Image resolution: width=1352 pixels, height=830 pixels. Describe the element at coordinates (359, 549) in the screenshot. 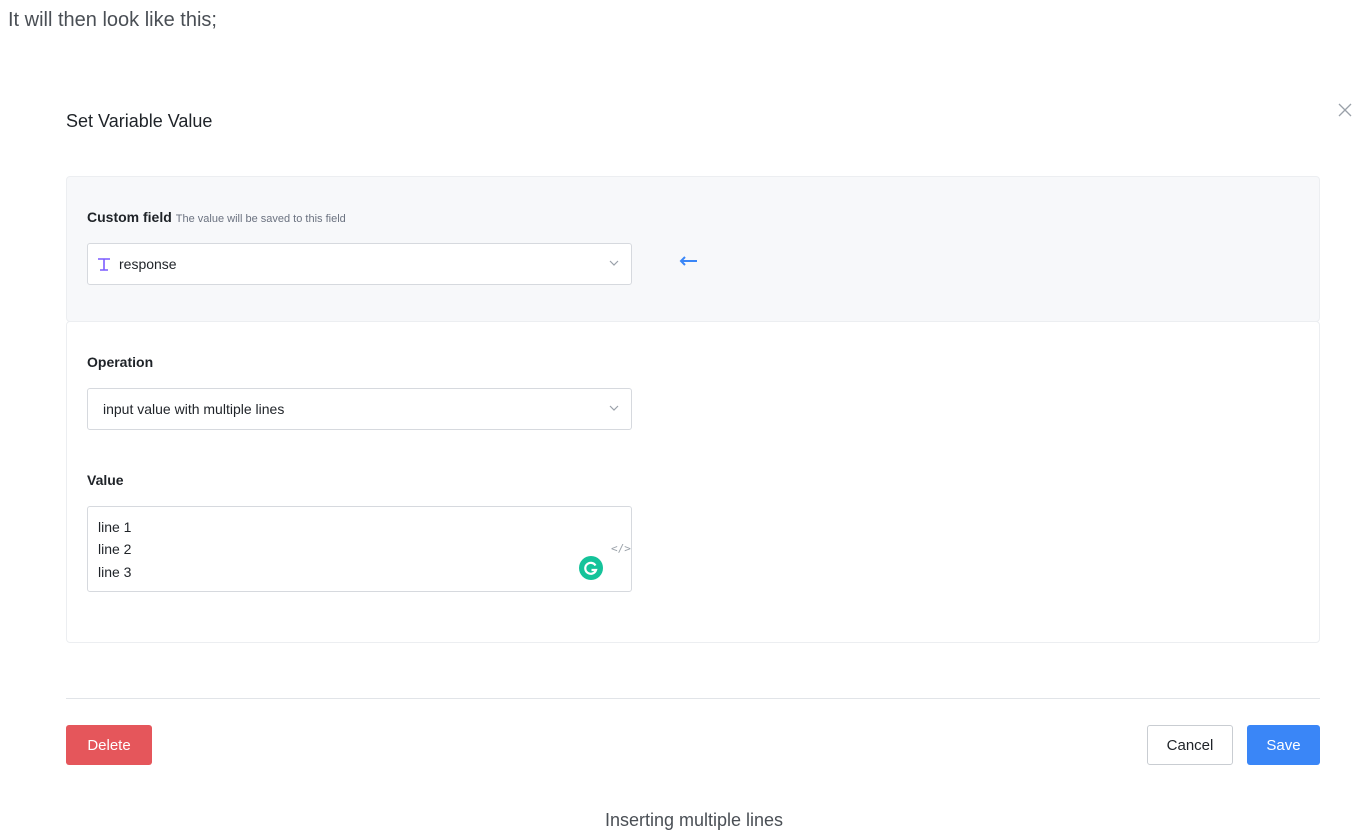

I see `value-textarea: line 1 line 2 line 3 </>` at that location.